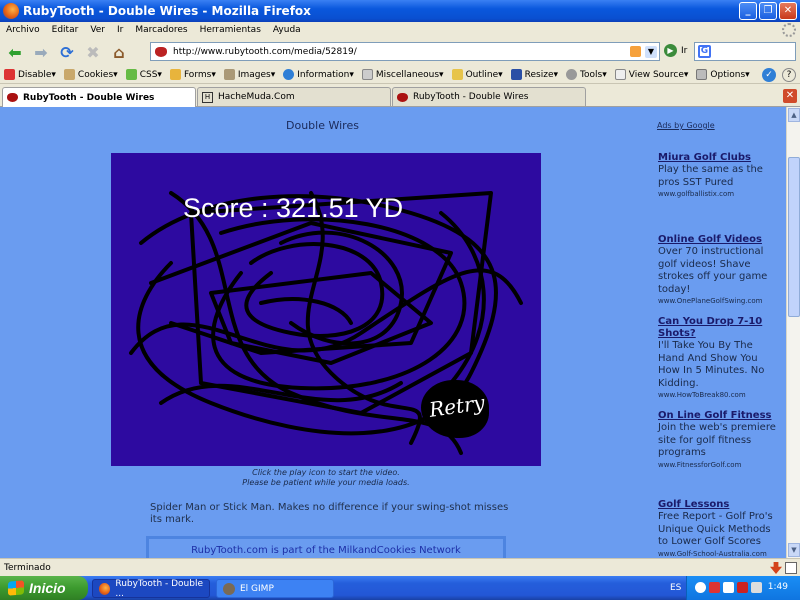 Image resolution: width=800 pixels, height=600 pixels. I want to click on dev-cookies: Cookies ▾, so click(91, 74).